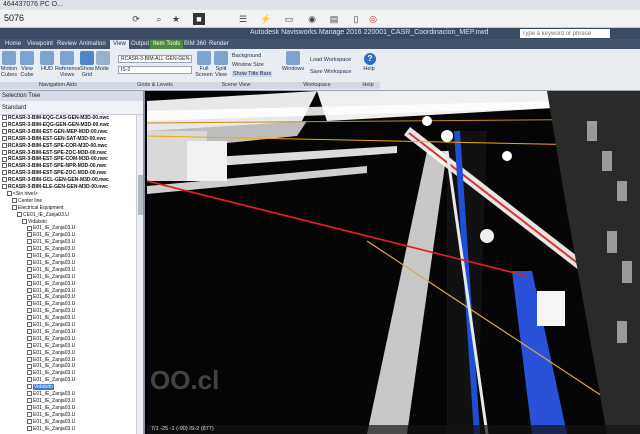 Image resolution: width=640 pixels, height=434 pixels. I want to click on tree-row: RCASR-3-BIM-EST-GEN-MEP-M3D-00.nwc, so click(55, 132).